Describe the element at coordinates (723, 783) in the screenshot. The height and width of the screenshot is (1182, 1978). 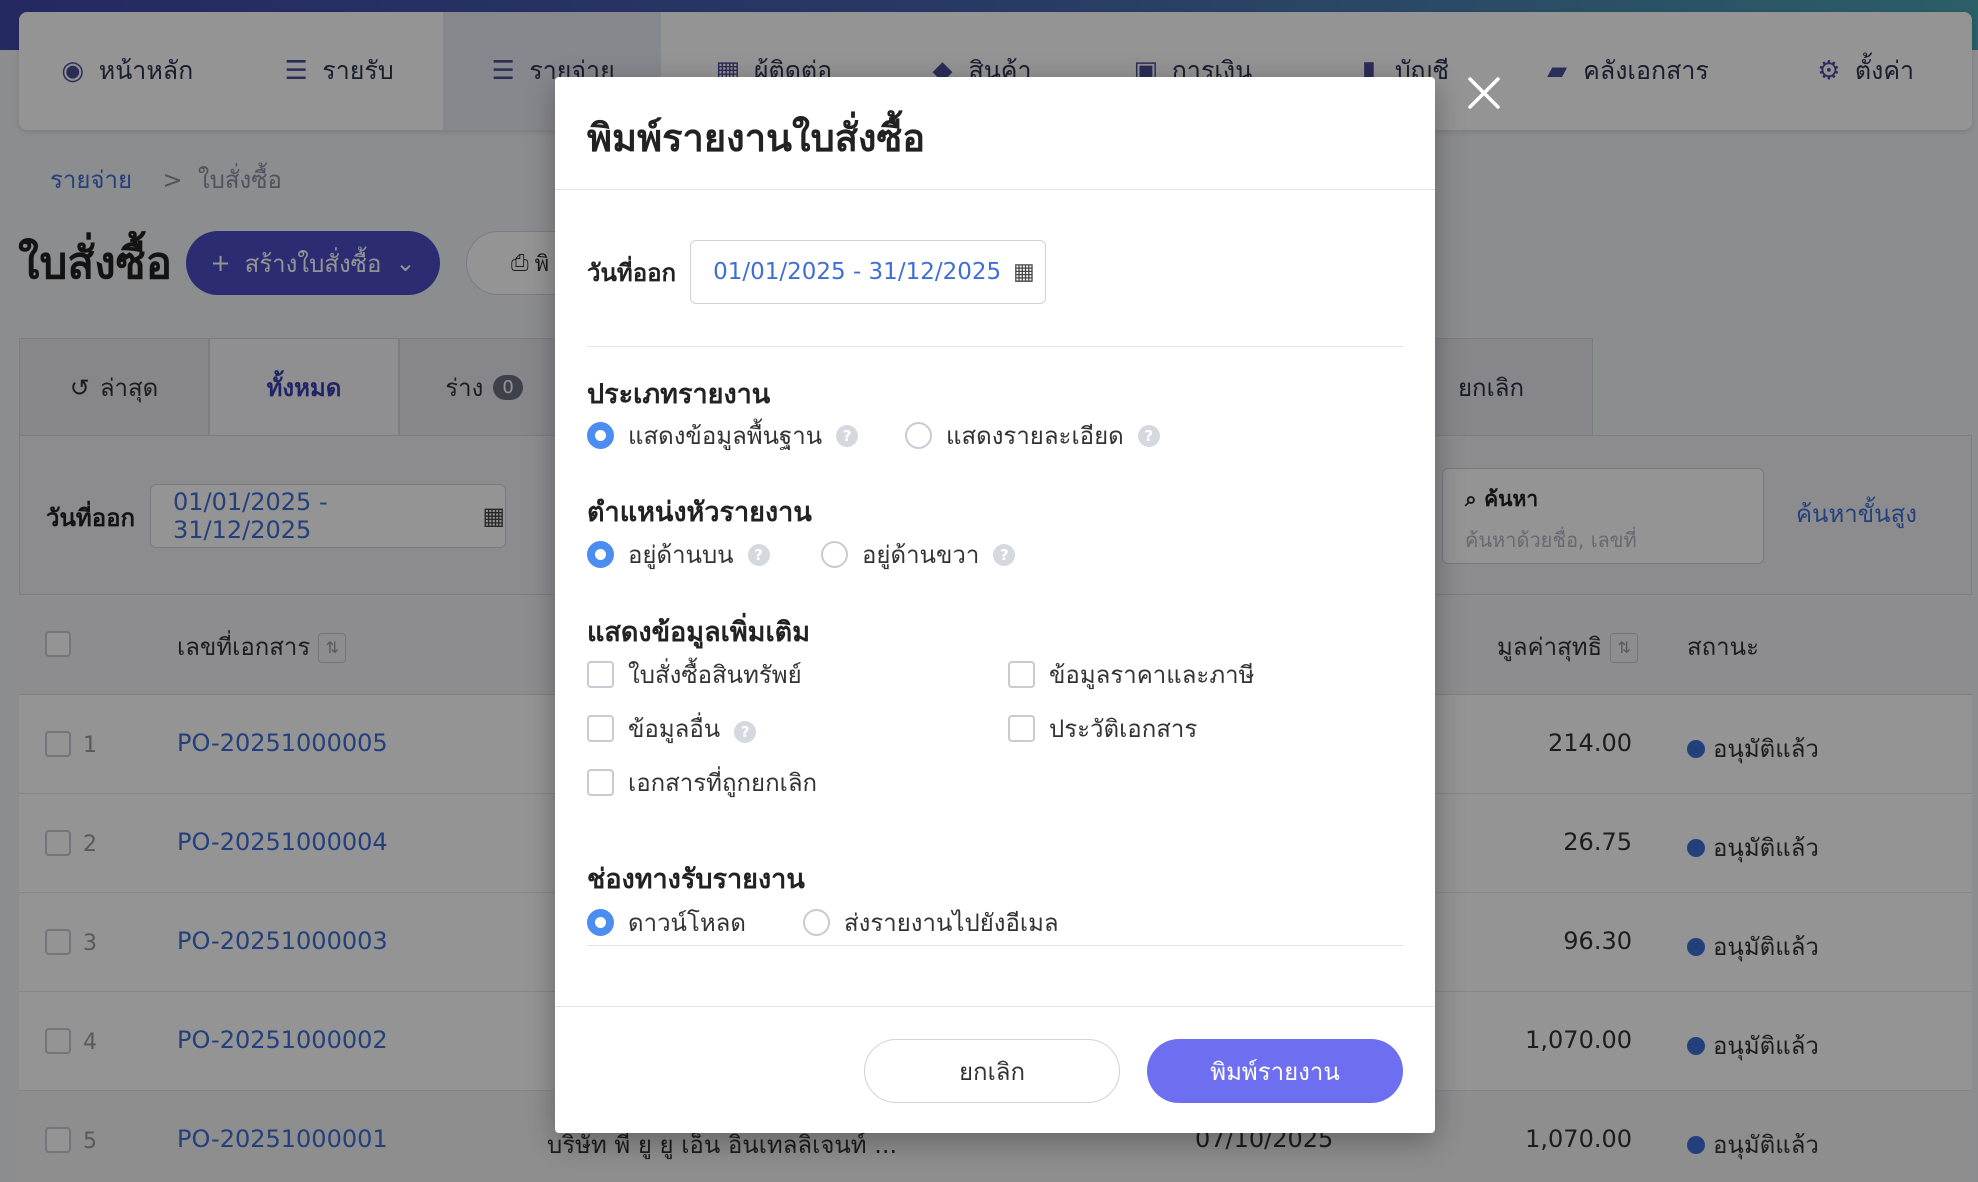
I see `option-label: เอกสารที่ถูกยกเลิก` at that location.